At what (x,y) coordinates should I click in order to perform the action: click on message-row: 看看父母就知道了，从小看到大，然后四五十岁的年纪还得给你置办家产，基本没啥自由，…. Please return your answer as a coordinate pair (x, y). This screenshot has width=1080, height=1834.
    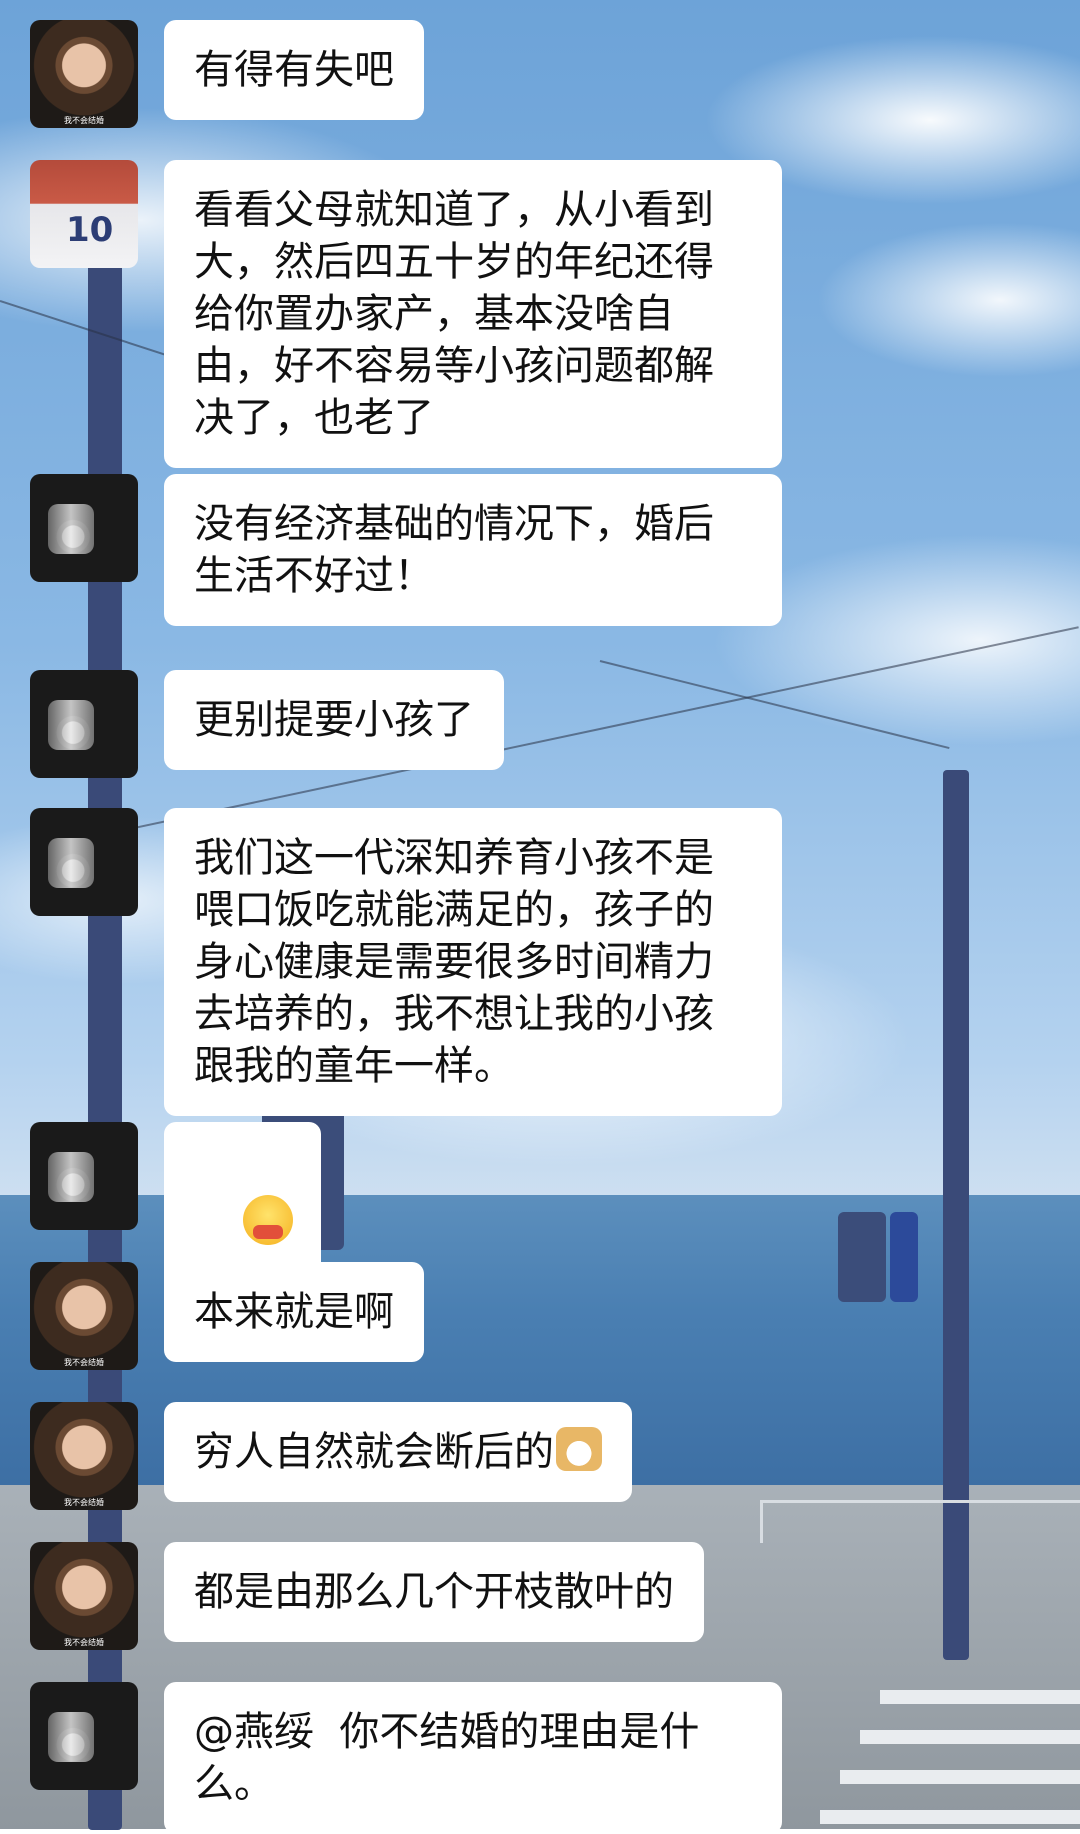
    Looking at the image, I should click on (406, 314).